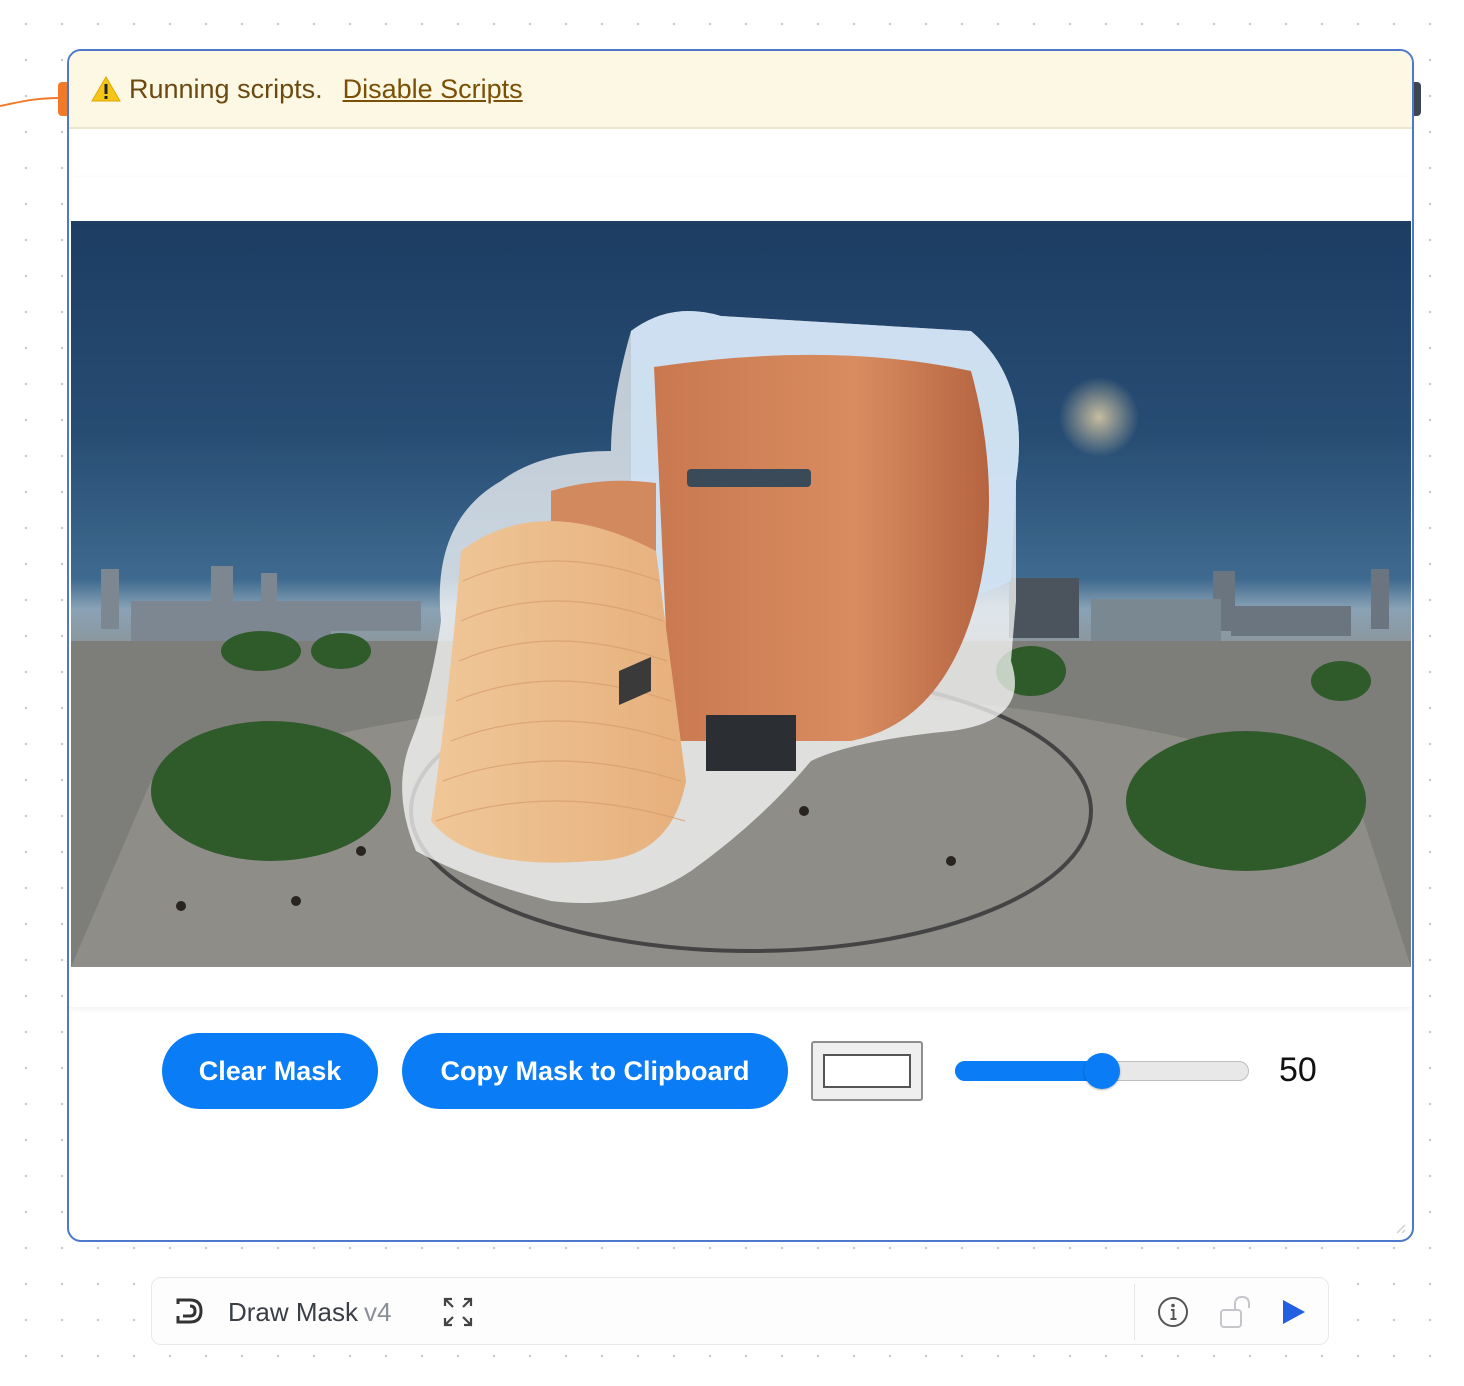 This screenshot has height=1386, width=1464. I want to click on node-version: v4, so click(378, 1312).